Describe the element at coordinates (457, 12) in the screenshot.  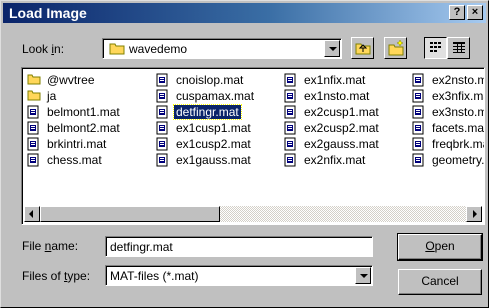
I see `help-button: ?` at that location.